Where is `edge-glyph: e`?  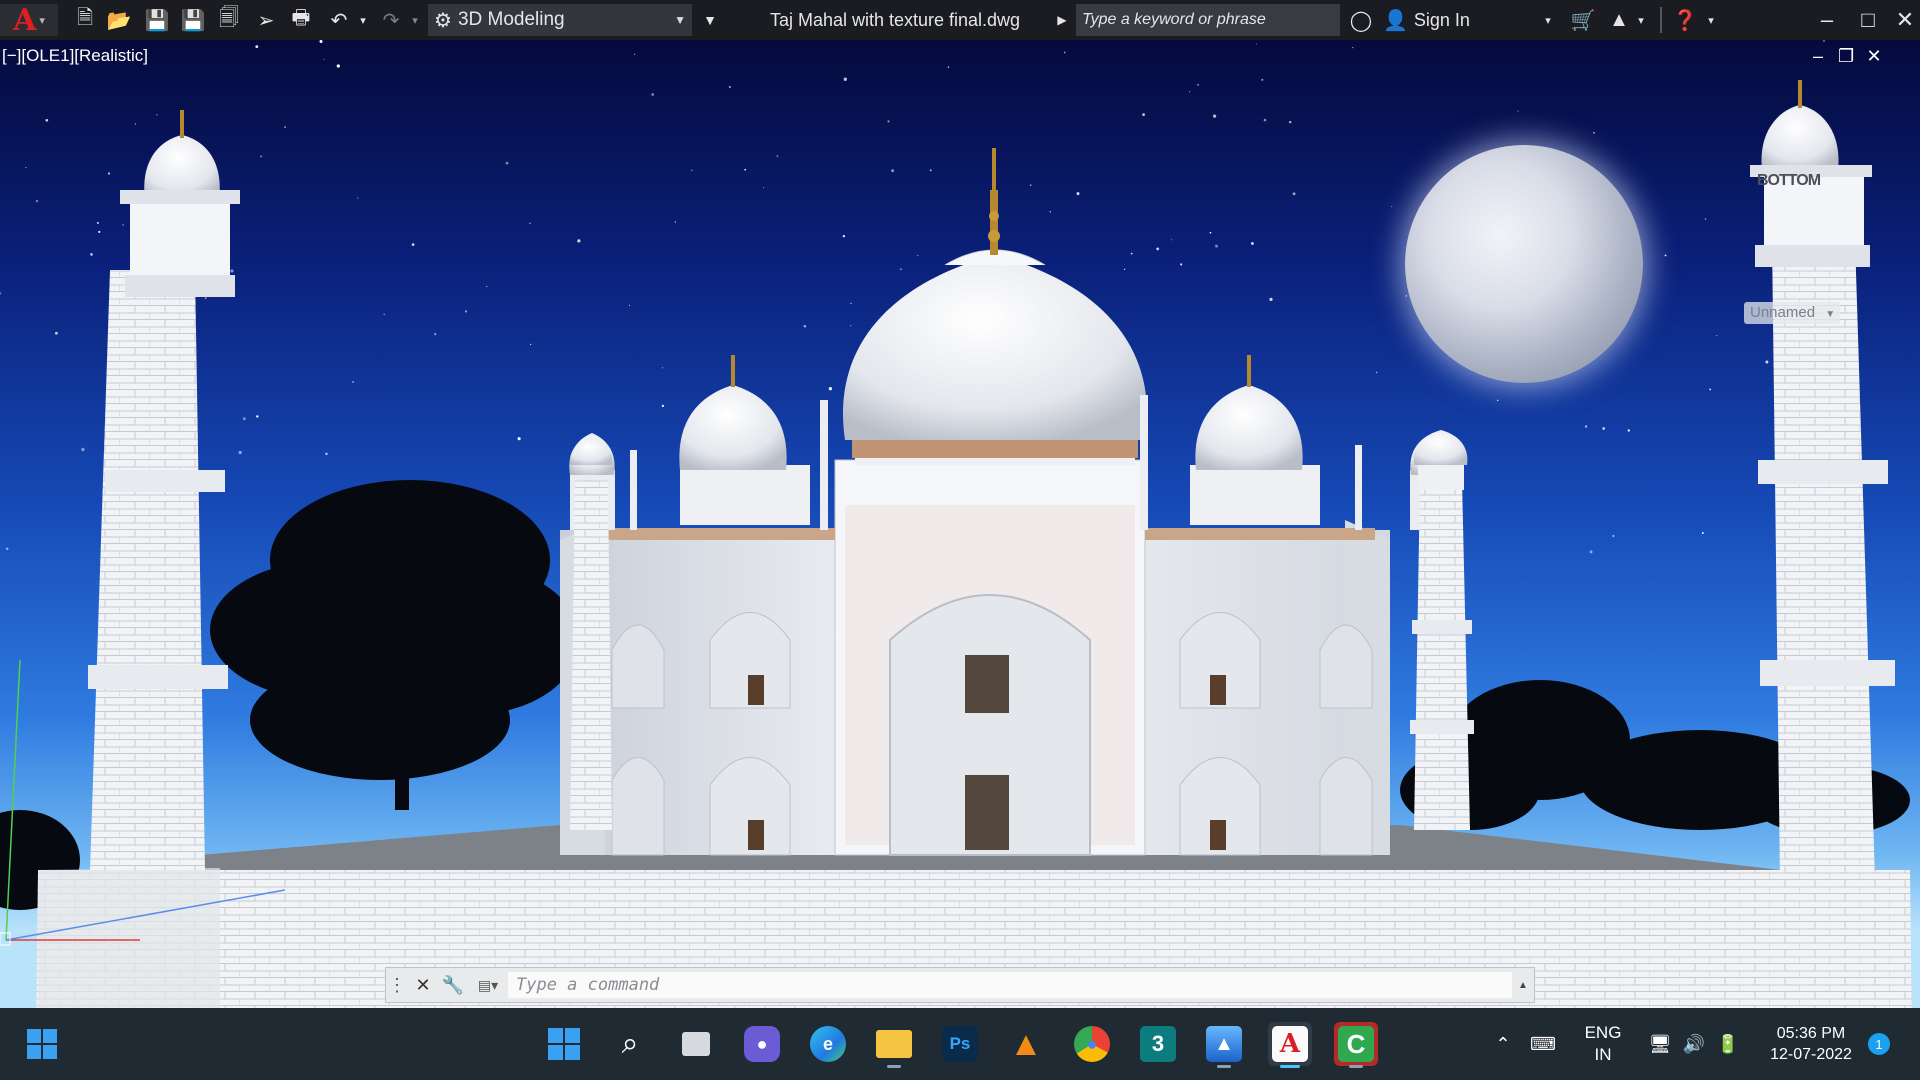 edge-glyph: e is located at coordinates (828, 1044).